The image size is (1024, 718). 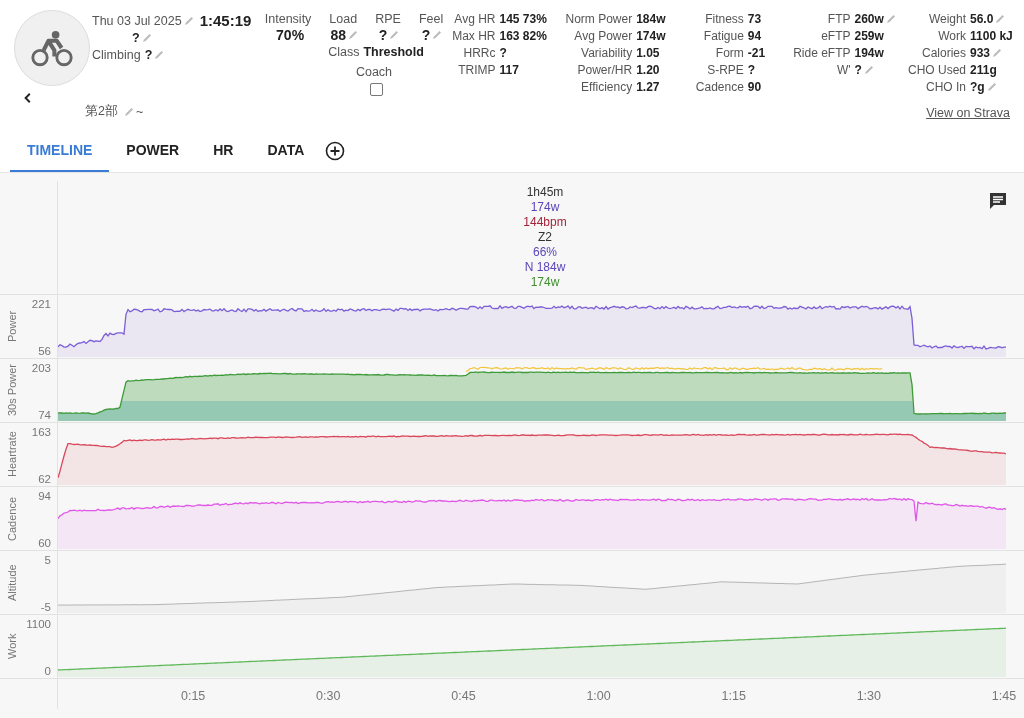 I want to click on stat-label: W', so click(x=843, y=70).